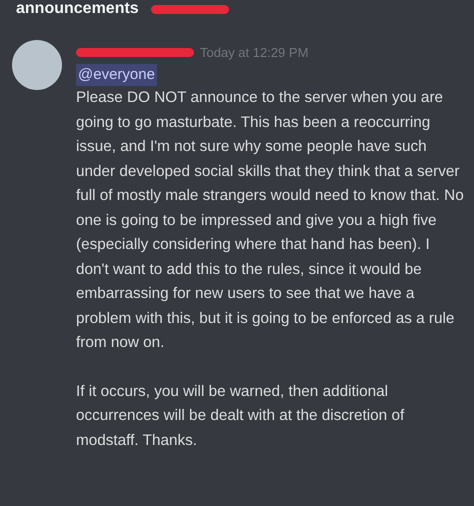 This screenshot has width=474, height=506. Describe the element at coordinates (77, 9) in the screenshot. I see `channel-name: announcements` at that location.